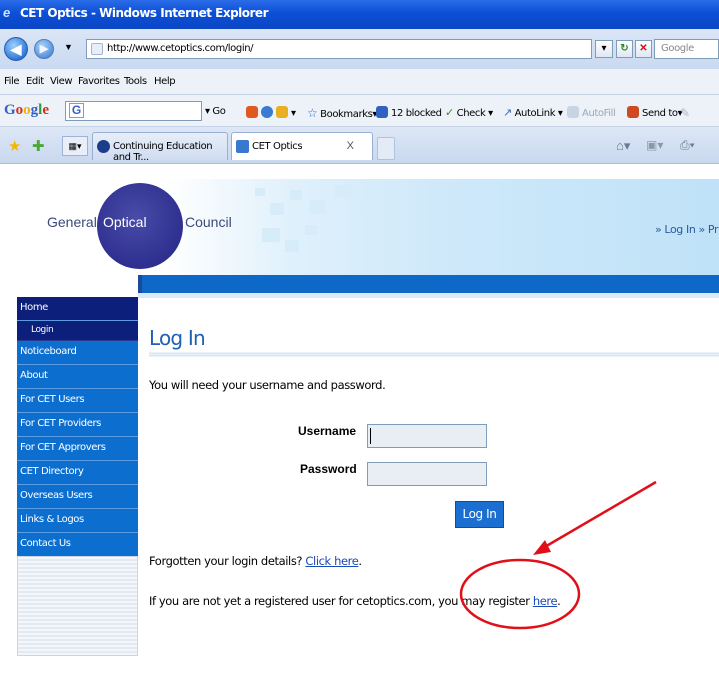 This screenshot has width=719, height=690. I want to click on username-field, so click(427, 436).